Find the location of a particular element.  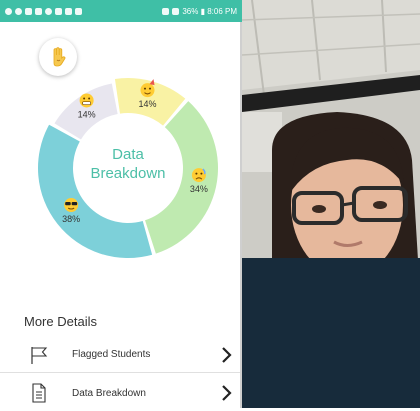

status-icons is located at coordinates (43, 11).